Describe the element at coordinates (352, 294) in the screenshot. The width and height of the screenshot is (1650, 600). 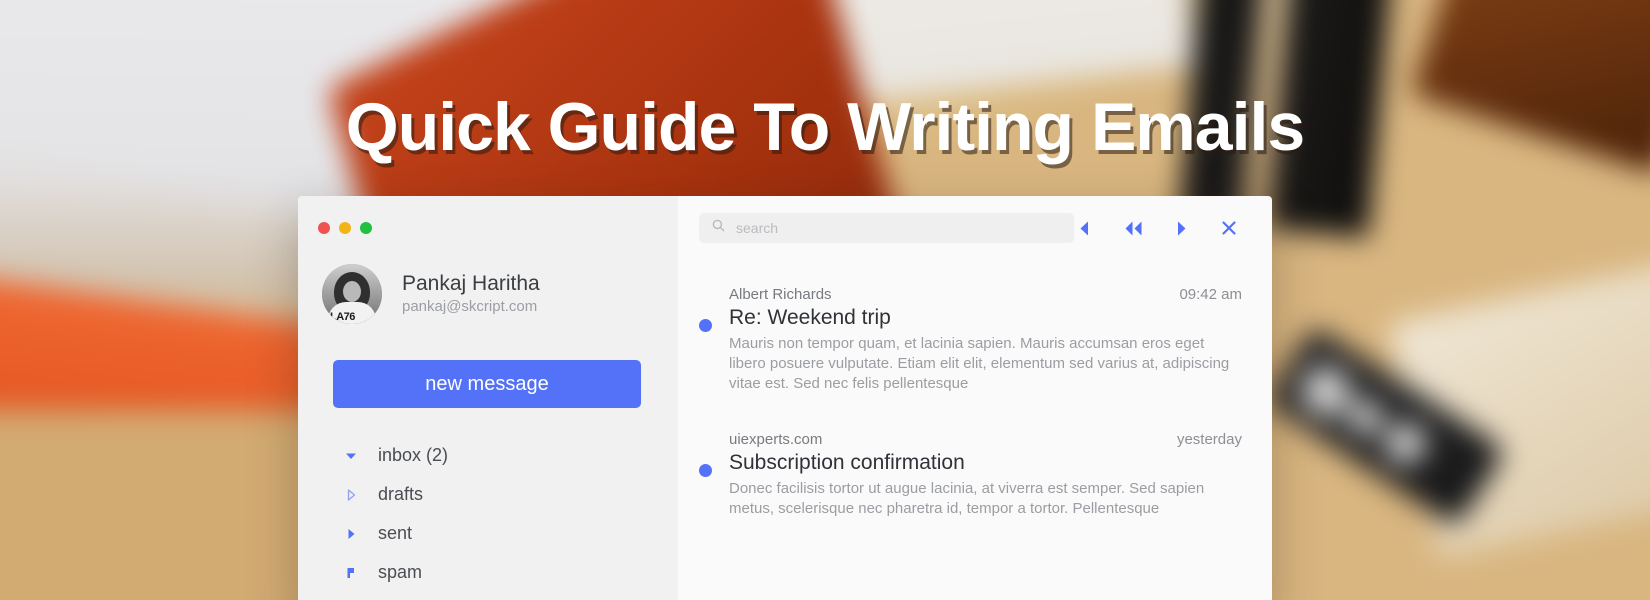
I see `avatar: LA76` at that location.